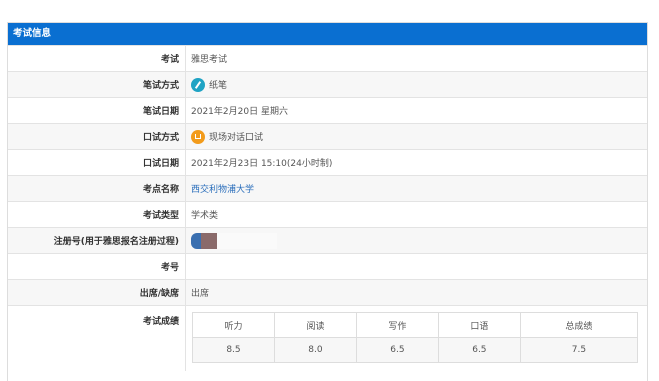 The width and height of the screenshot is (659, 381). What do you see at coordinates (416, 266) in the screenshot?
I see `candidate-number-value` at bounding box center [416, 266].